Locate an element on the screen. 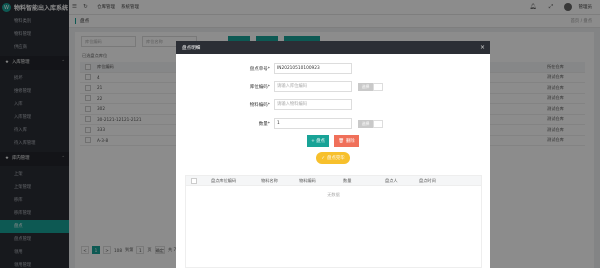 This screenshot has height=268, width=600. finish-button-label: 盘点完毕 is located at coordinates (336, 158).